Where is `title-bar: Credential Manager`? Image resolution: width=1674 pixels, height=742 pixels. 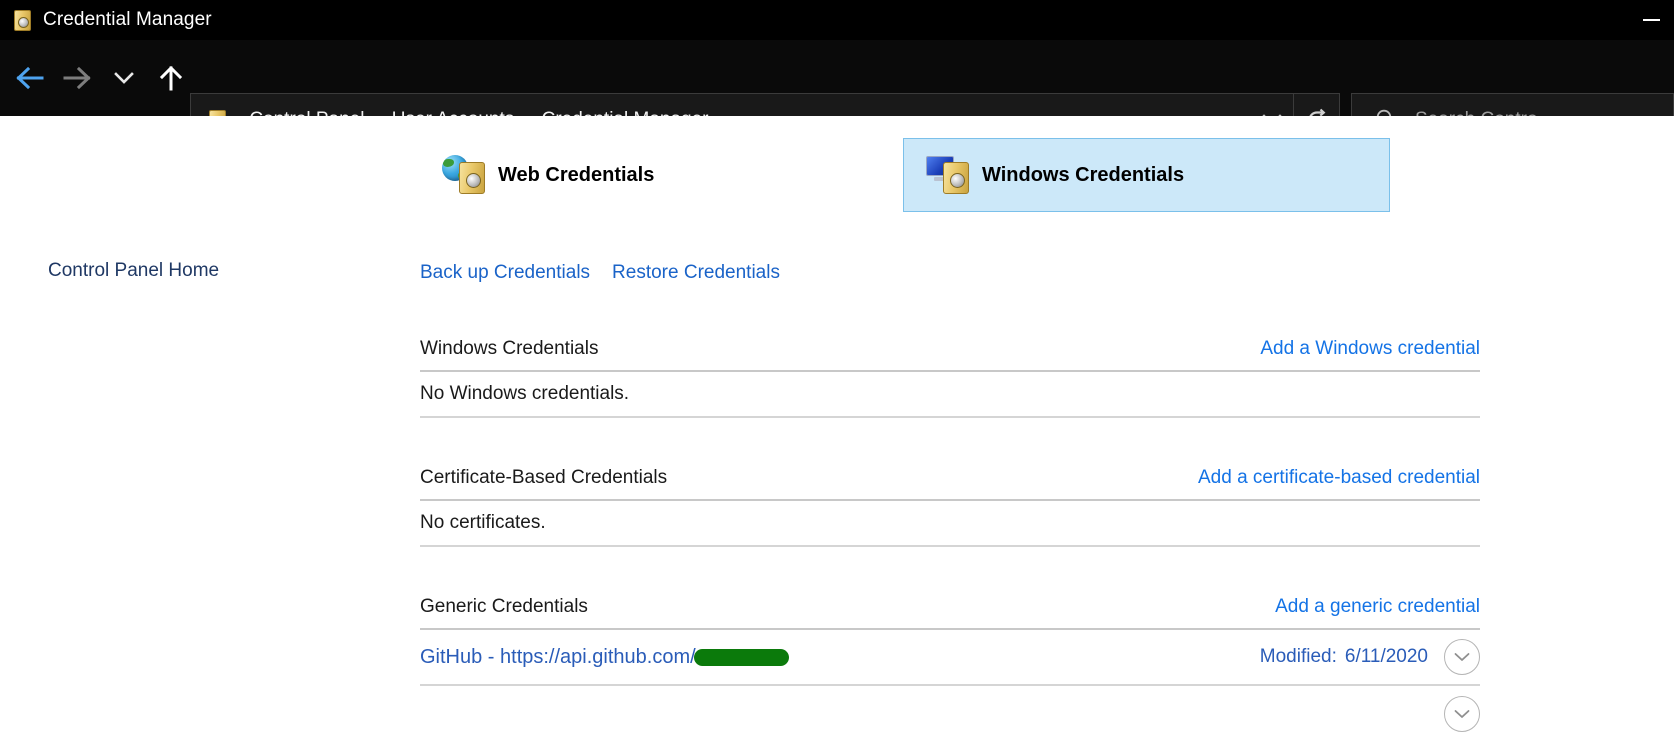
title-bar: Credential Manager is located at coordinates (837, 20).